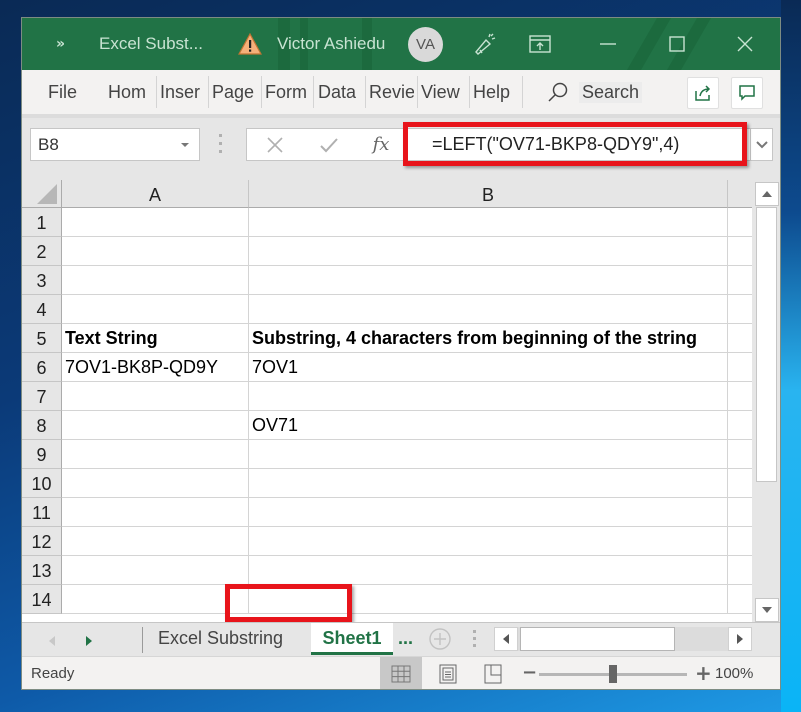 Image resolution: width=801 pixels, height=712 pixels. What do you see at coordinates (42, 338) in the screenshot?
I see `row-header-5: 5` at bounding box center [42, 338].